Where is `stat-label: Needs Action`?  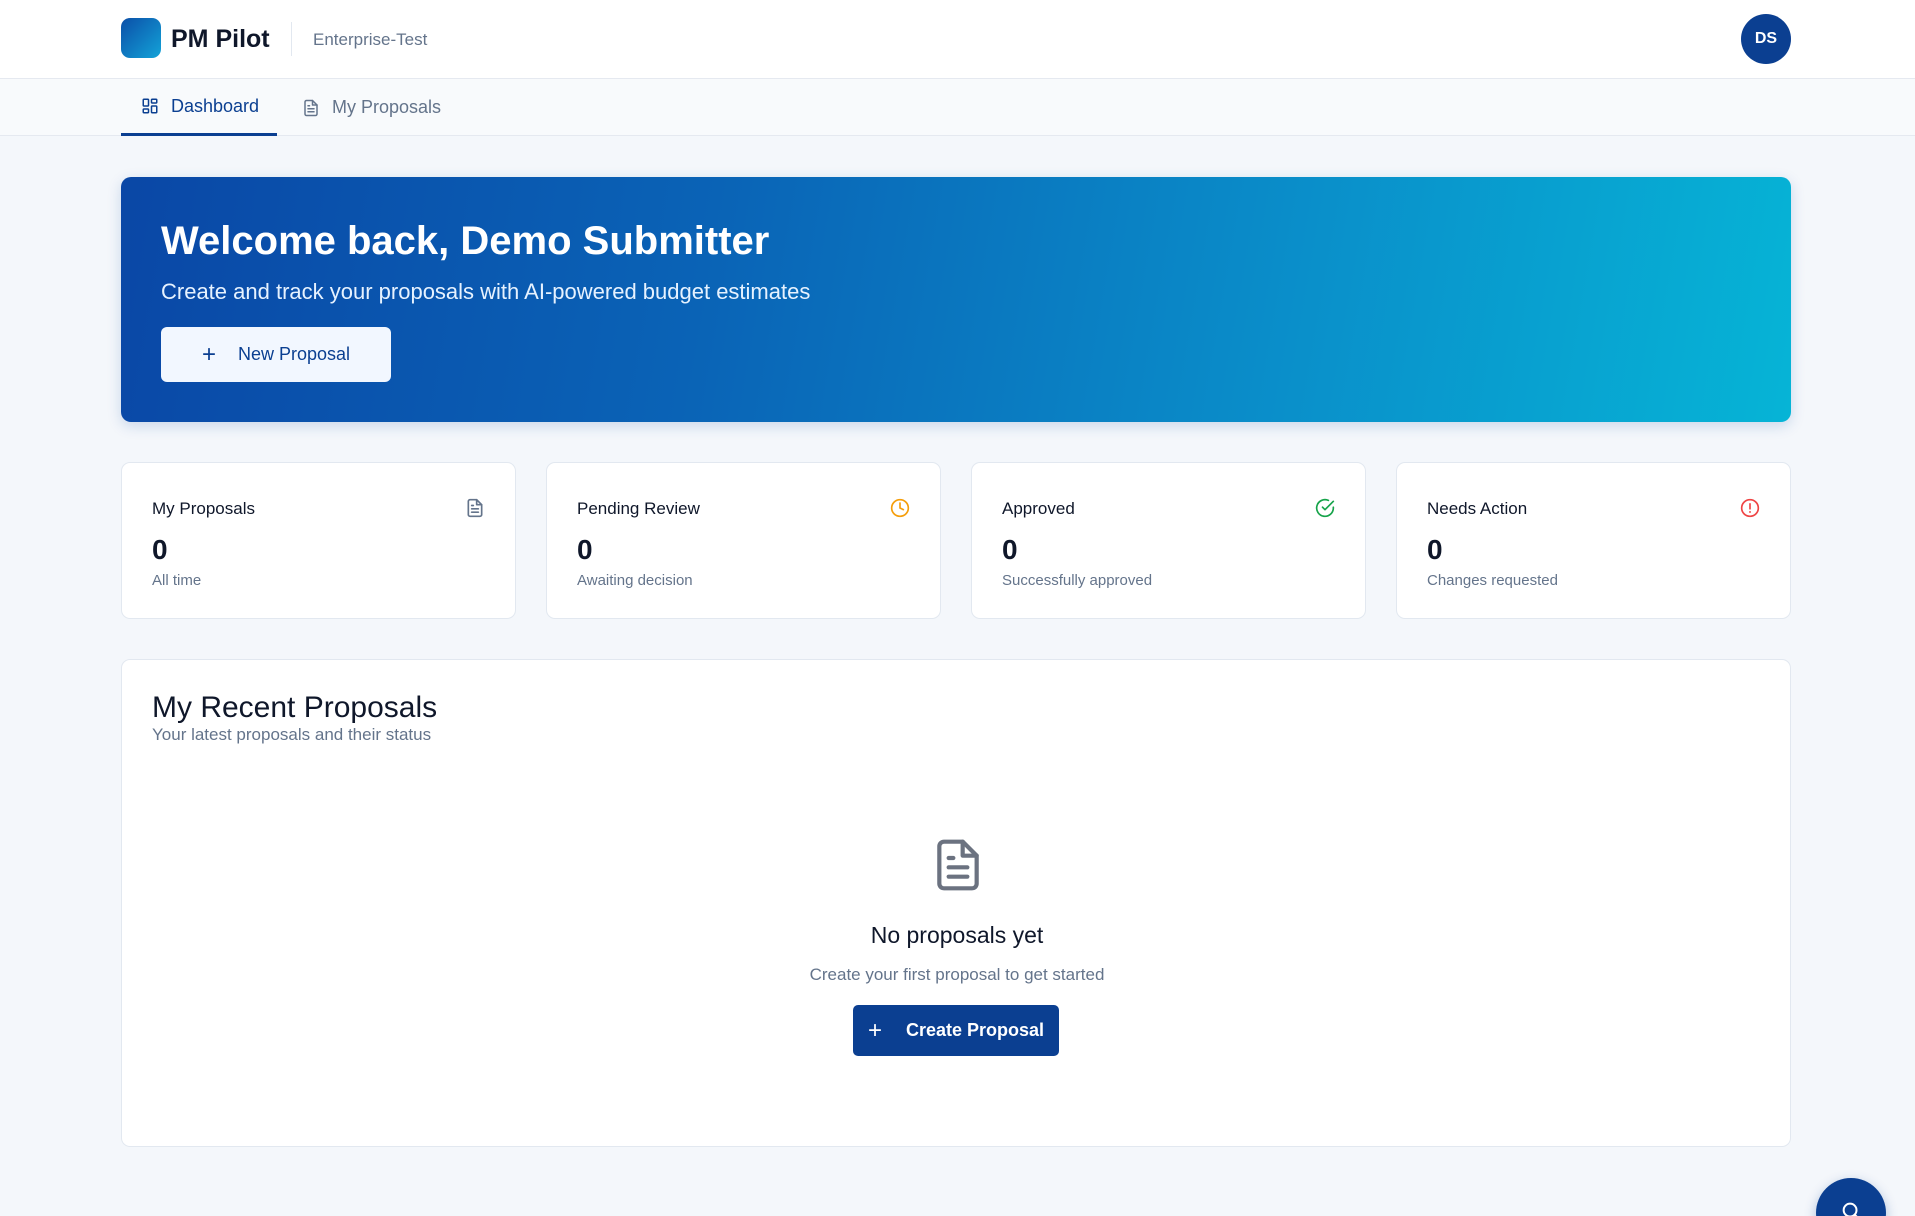
stat-label: Needs Action is located at coordinates (1477, 508).